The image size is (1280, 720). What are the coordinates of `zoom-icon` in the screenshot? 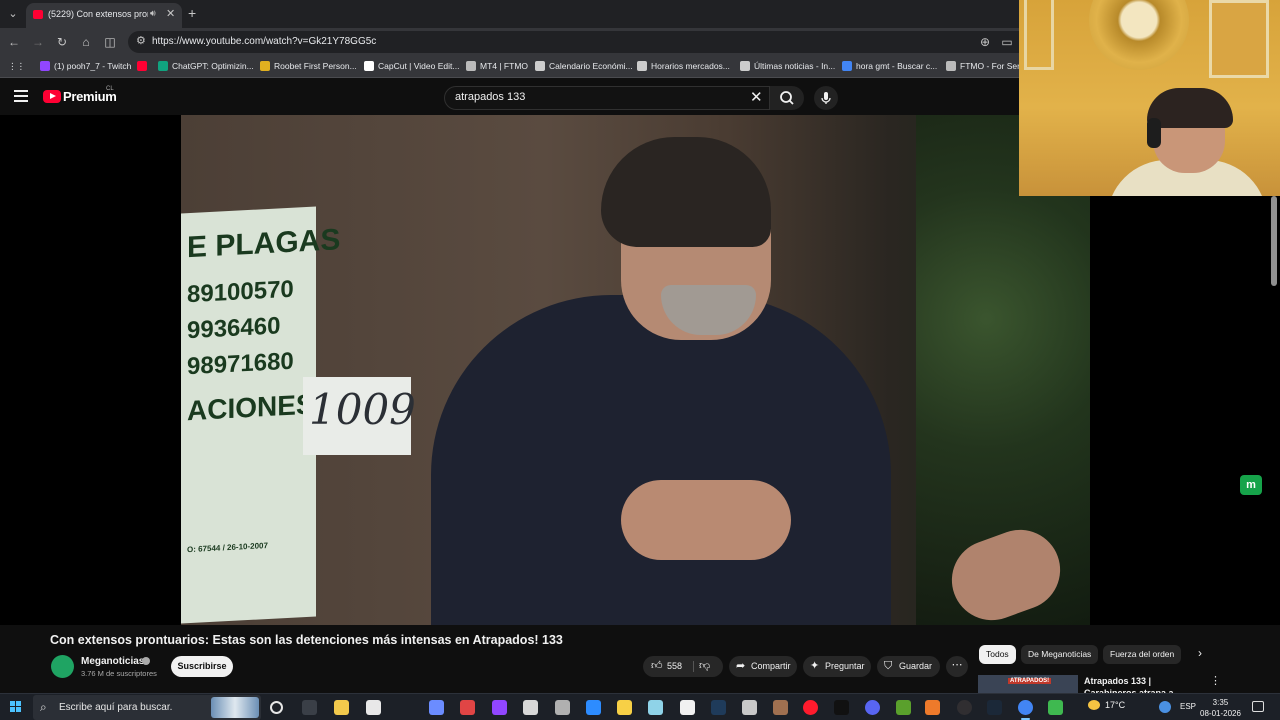 It's located at (593, 707).